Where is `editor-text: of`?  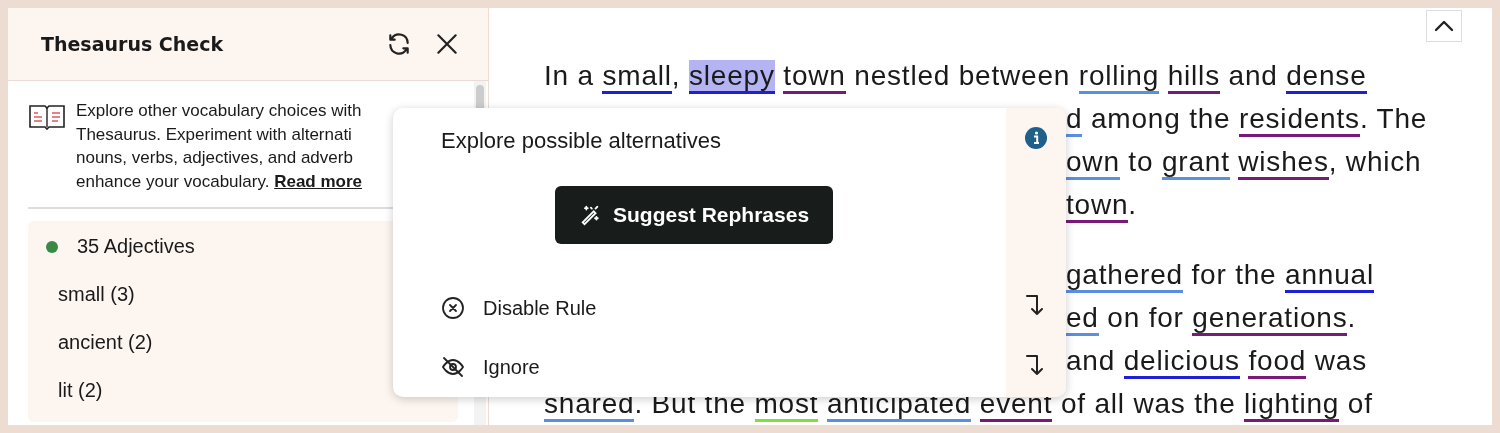
editor-text: of is located at coordinates (1359, 403).